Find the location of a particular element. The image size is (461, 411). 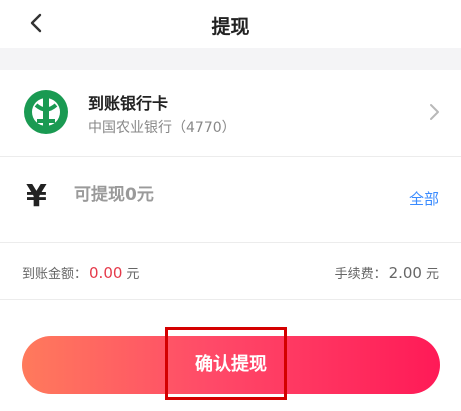

arrival-amount-value: 0.00 is located at coordinates (106, 273).